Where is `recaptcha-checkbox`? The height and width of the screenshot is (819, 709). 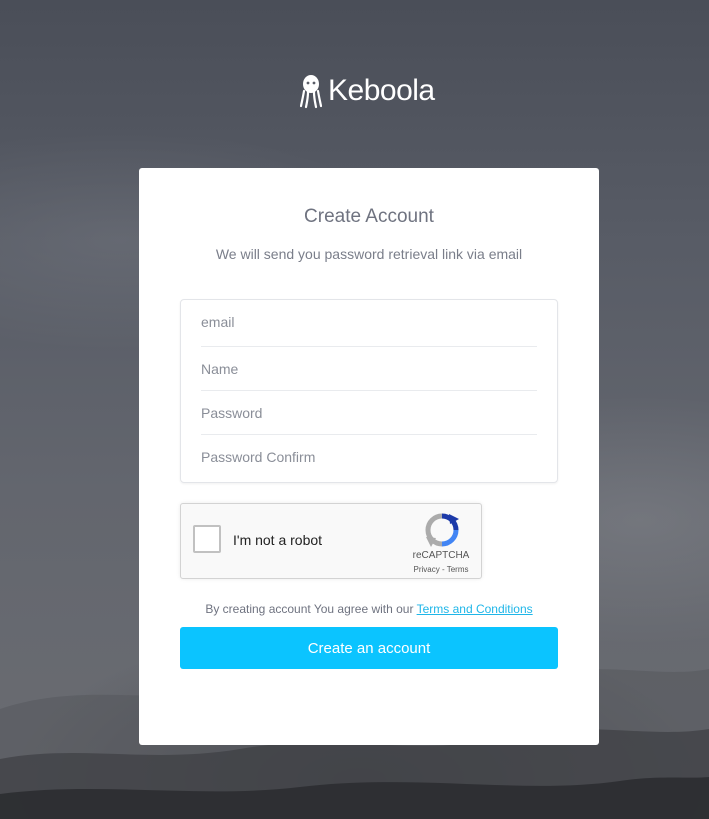 recaptcha-checkbox is located at coordinates (207, 539).